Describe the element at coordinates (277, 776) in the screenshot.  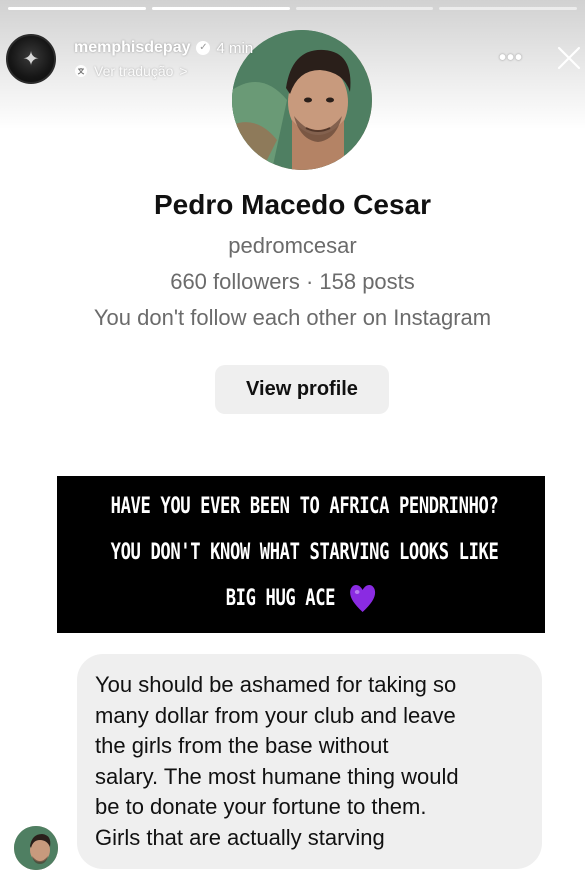
I see `message-line: salary. The most humane thing would` at that location.